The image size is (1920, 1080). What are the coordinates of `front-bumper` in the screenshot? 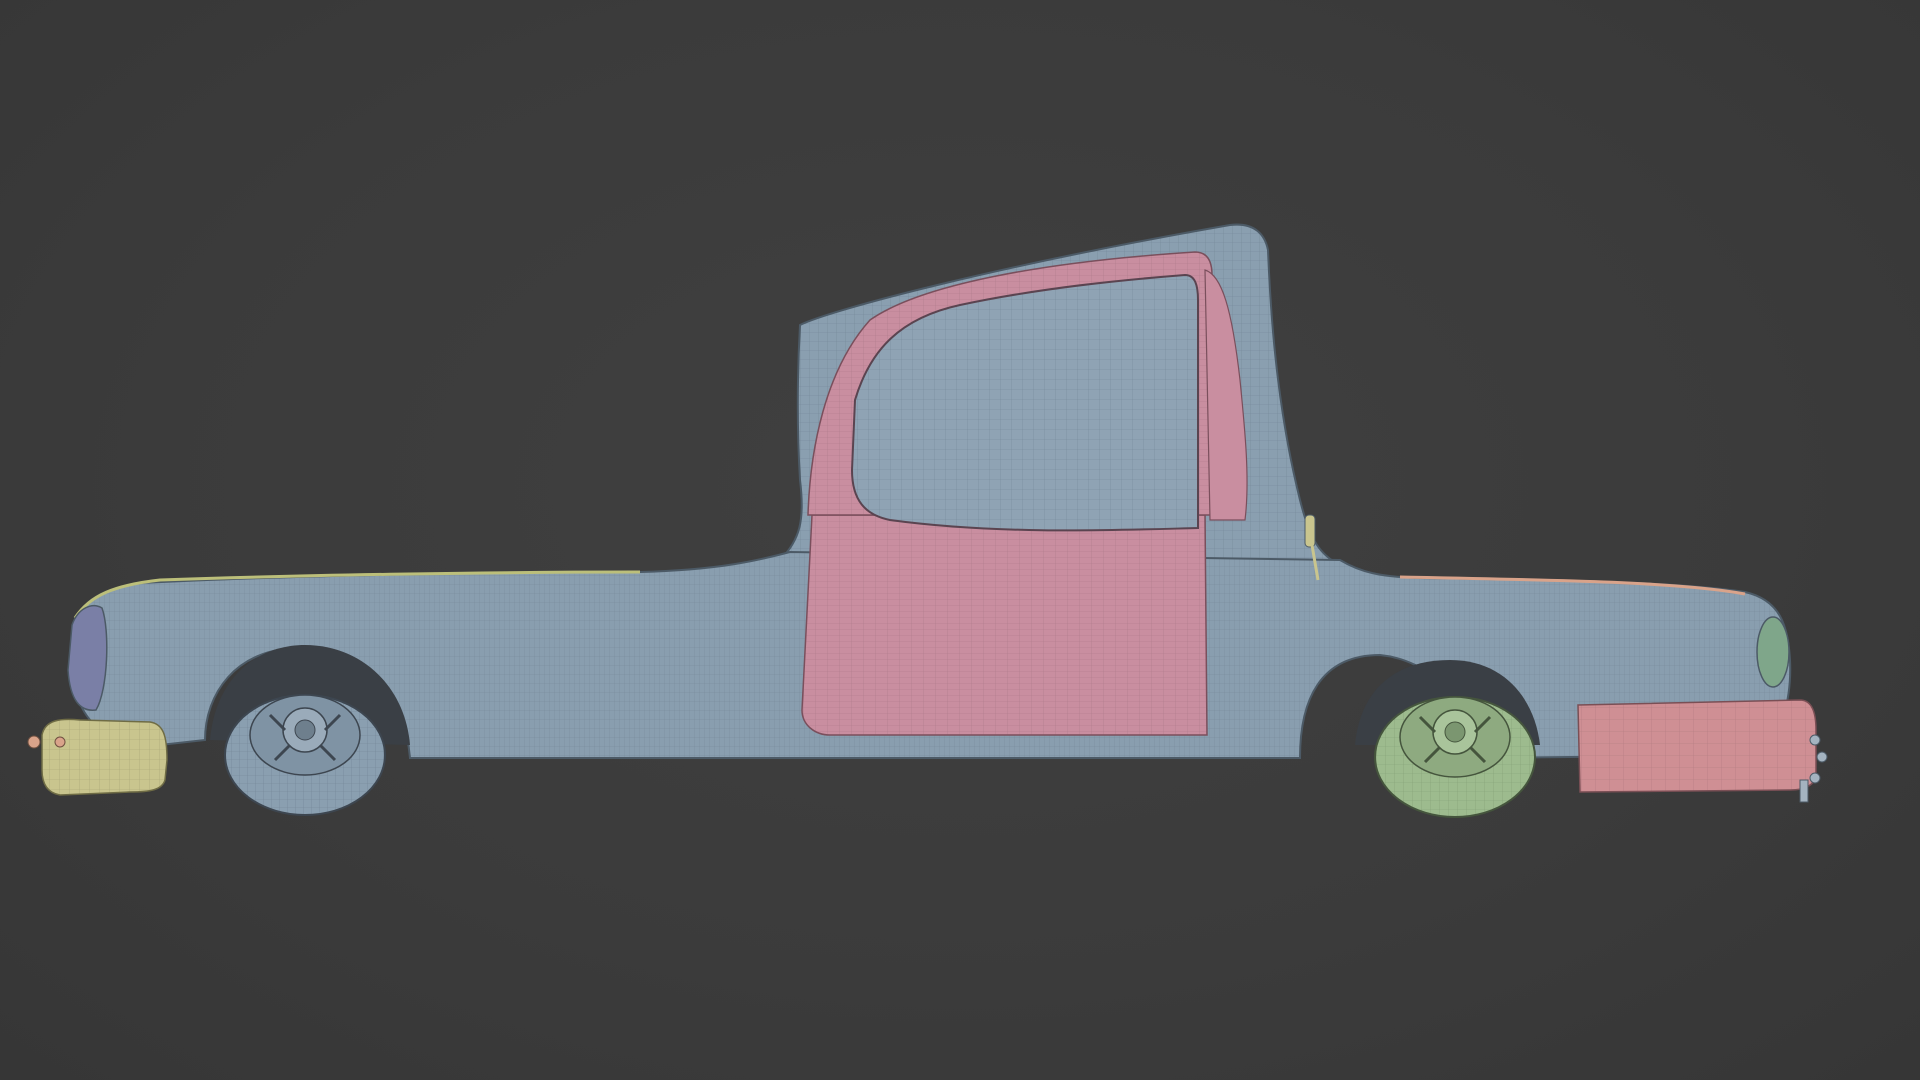 It's located at (104, 757).